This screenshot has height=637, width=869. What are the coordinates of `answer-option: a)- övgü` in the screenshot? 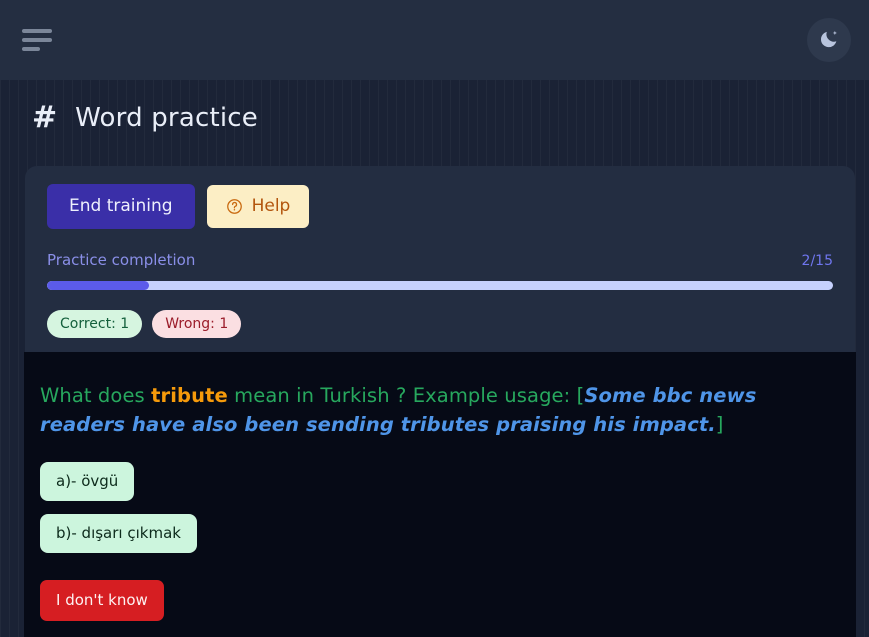 It's located at (87, 481).